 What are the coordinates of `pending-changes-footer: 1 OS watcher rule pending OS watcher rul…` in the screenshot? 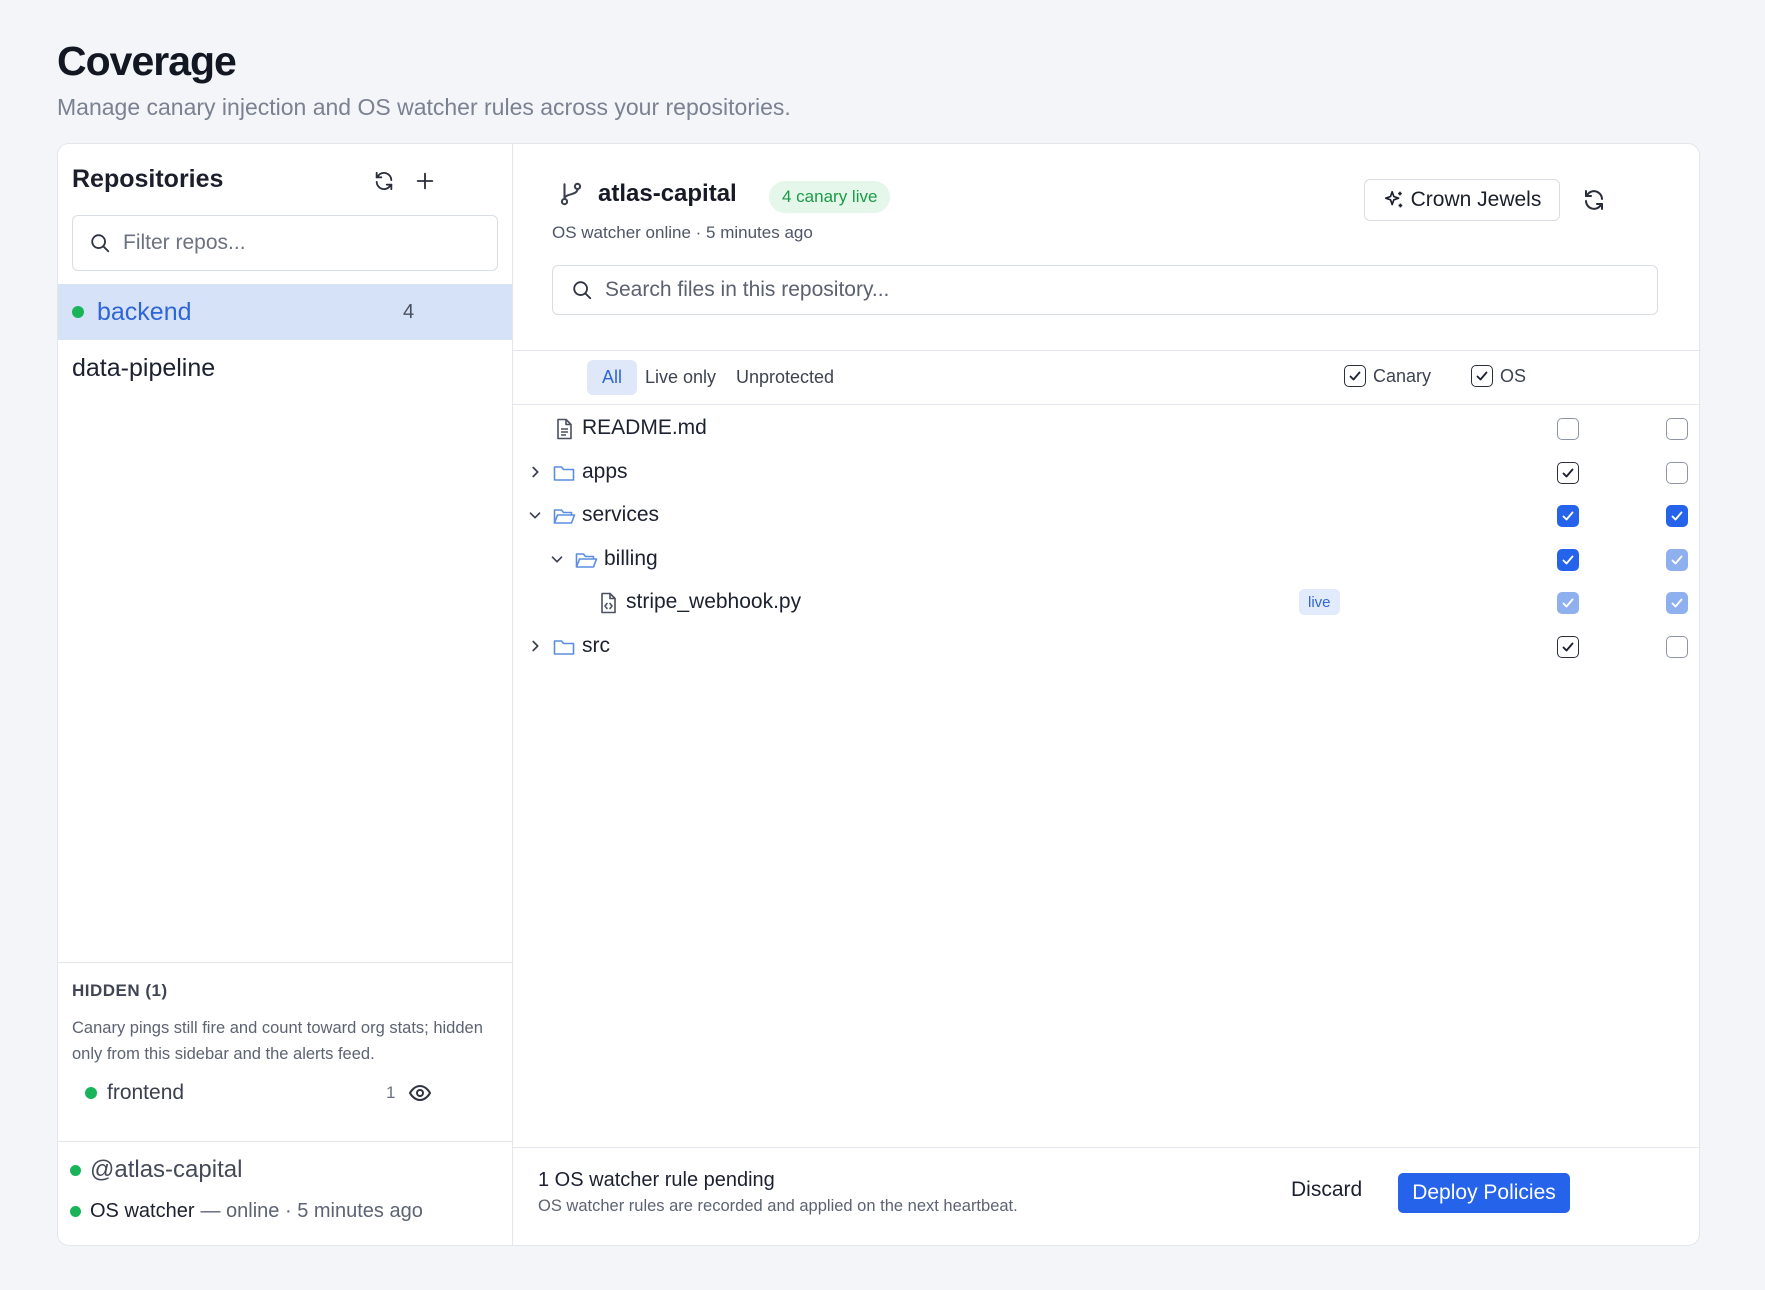 It's located at (1106, 1196).